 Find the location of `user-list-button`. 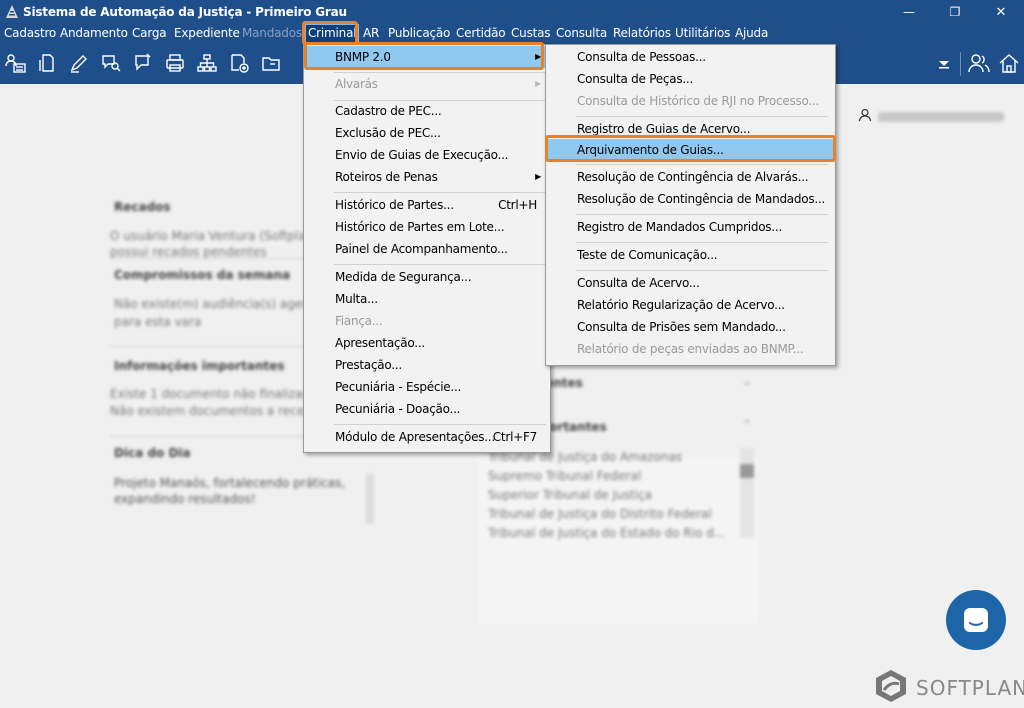

user-list-button is located at coordinates (16, 63).